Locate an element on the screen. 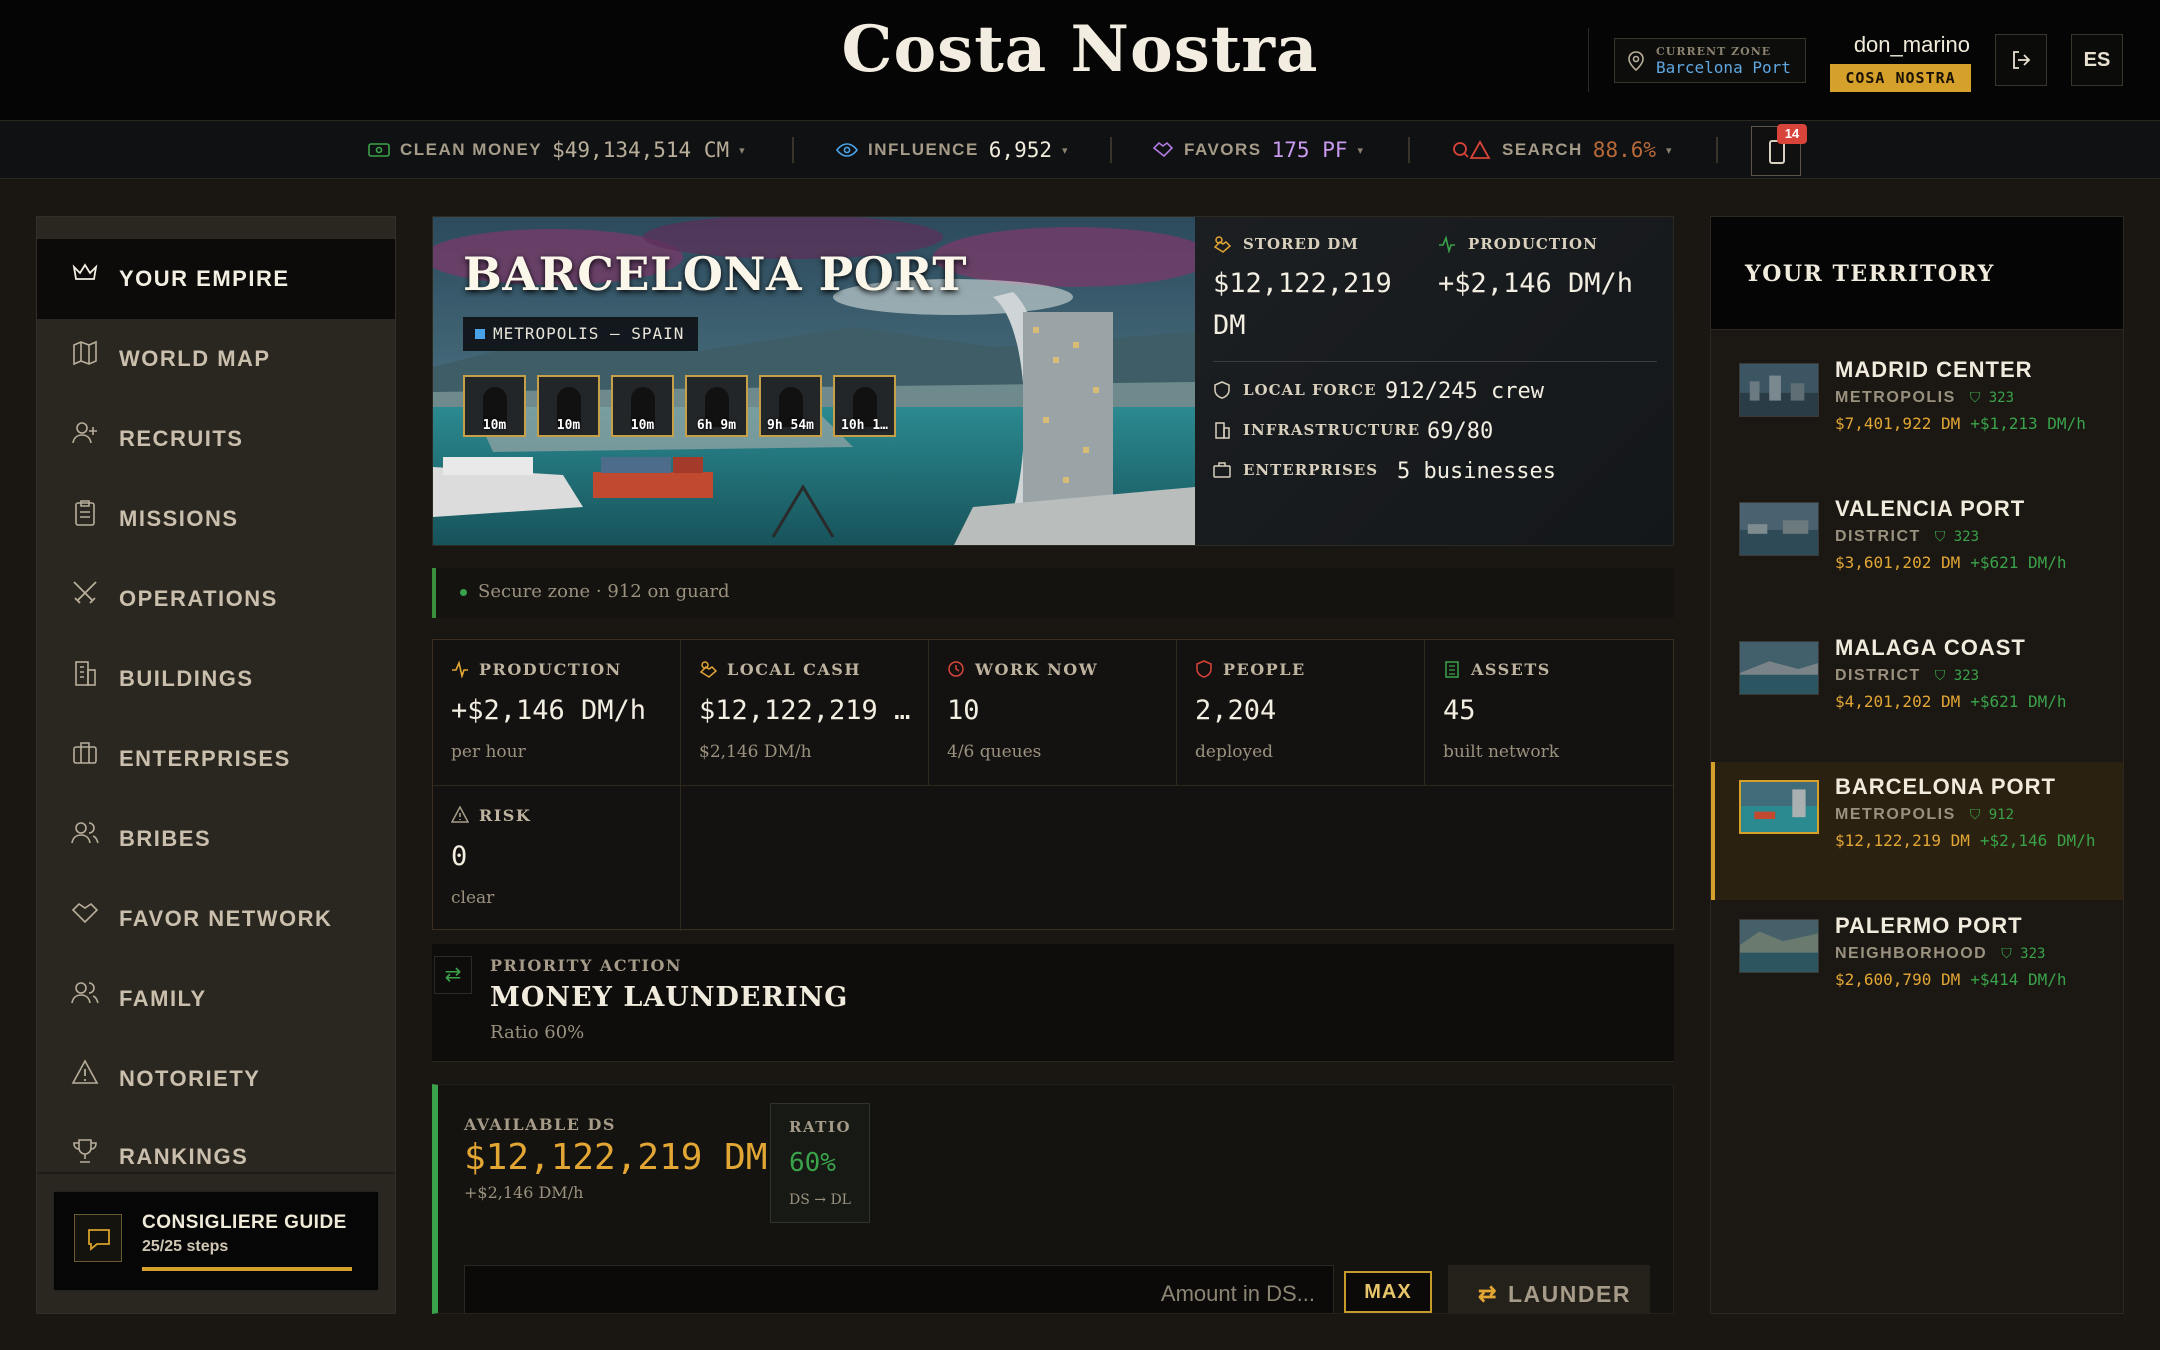 The height and width of the screenshot is (1350, 2160). timer-label: 6h 9m is located at coordinates (716, 425).